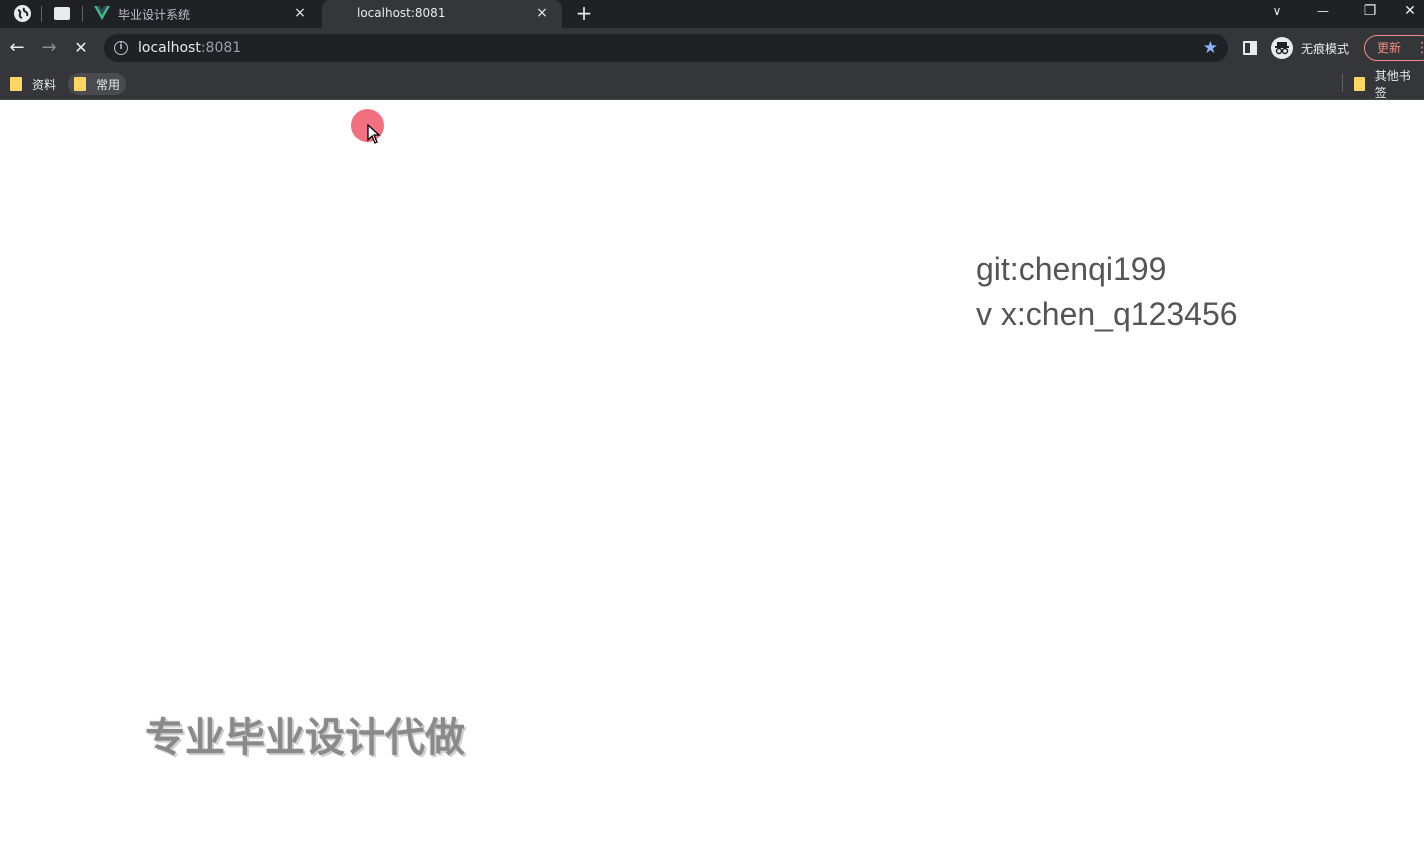 The image size is (1424, 864). I want to click on tab-search-chevron-icon: ∨, so click(1277, 12).